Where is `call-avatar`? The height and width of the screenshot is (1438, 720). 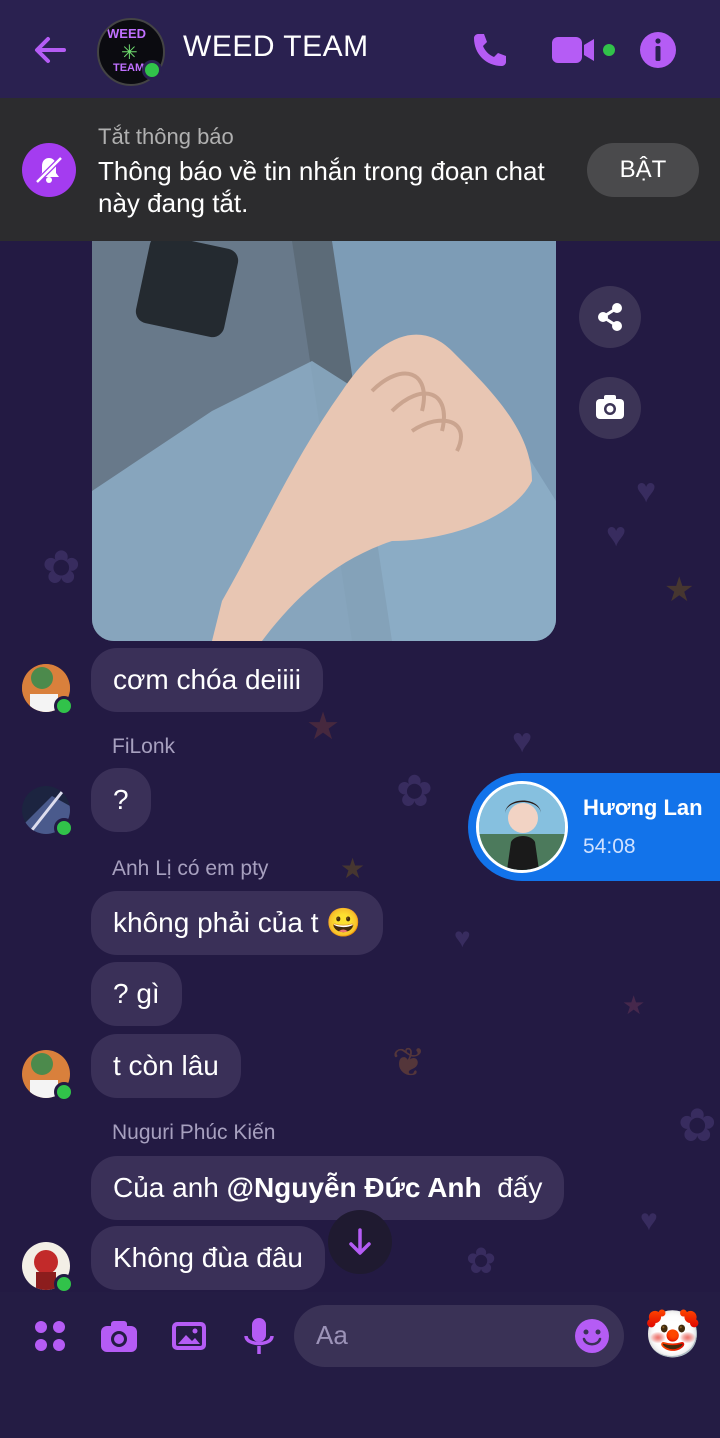
call-avatar is located at coordinates (522, 827).